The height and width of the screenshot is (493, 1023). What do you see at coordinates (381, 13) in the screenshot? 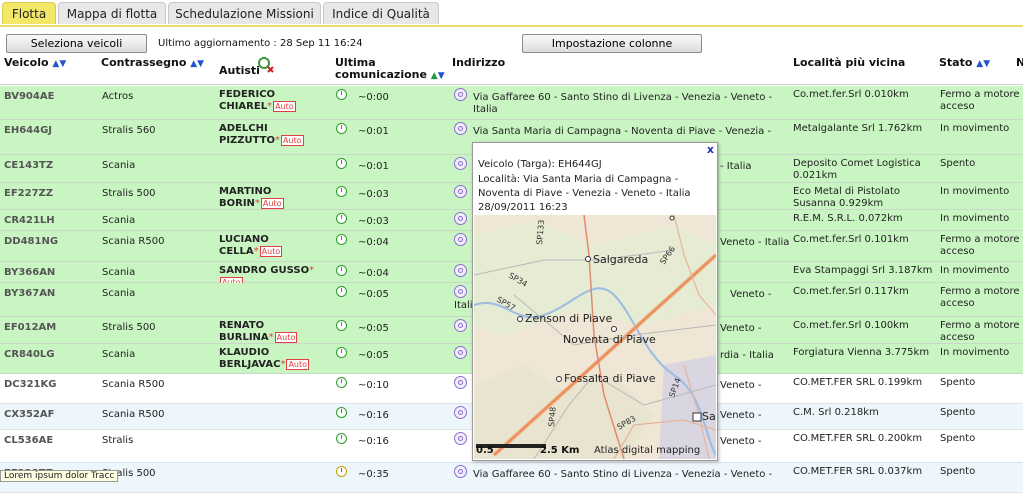
I see `tab-indice-di-qualita: Indice di Qualità` at bounding box center [381, 13].